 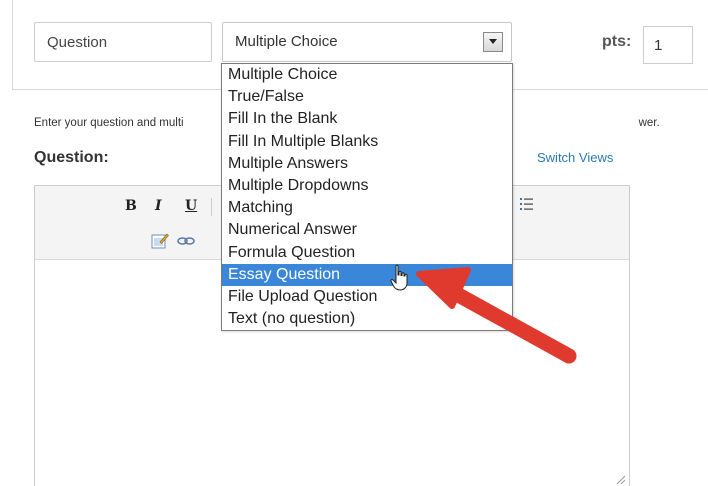 What do you see at coordinates (191, 206) in the screenshot?
I see `underline-button: U` at bounding box center [191, 206].